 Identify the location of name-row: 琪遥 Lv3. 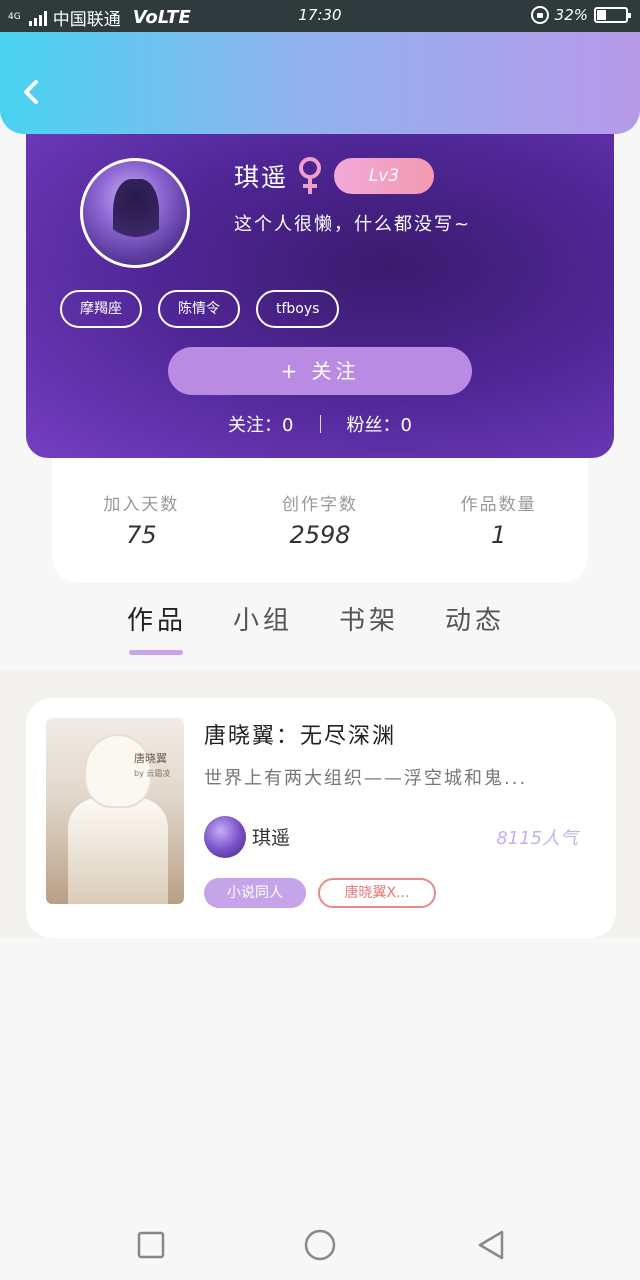
(334, 176).